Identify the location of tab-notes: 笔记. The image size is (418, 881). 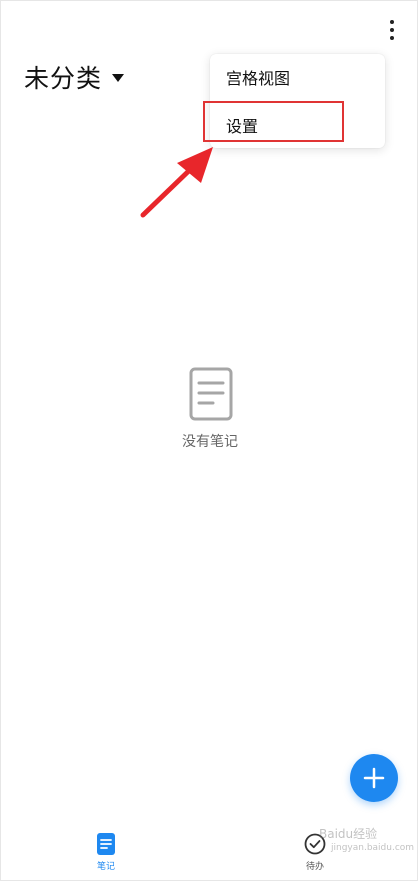
(106, 852).